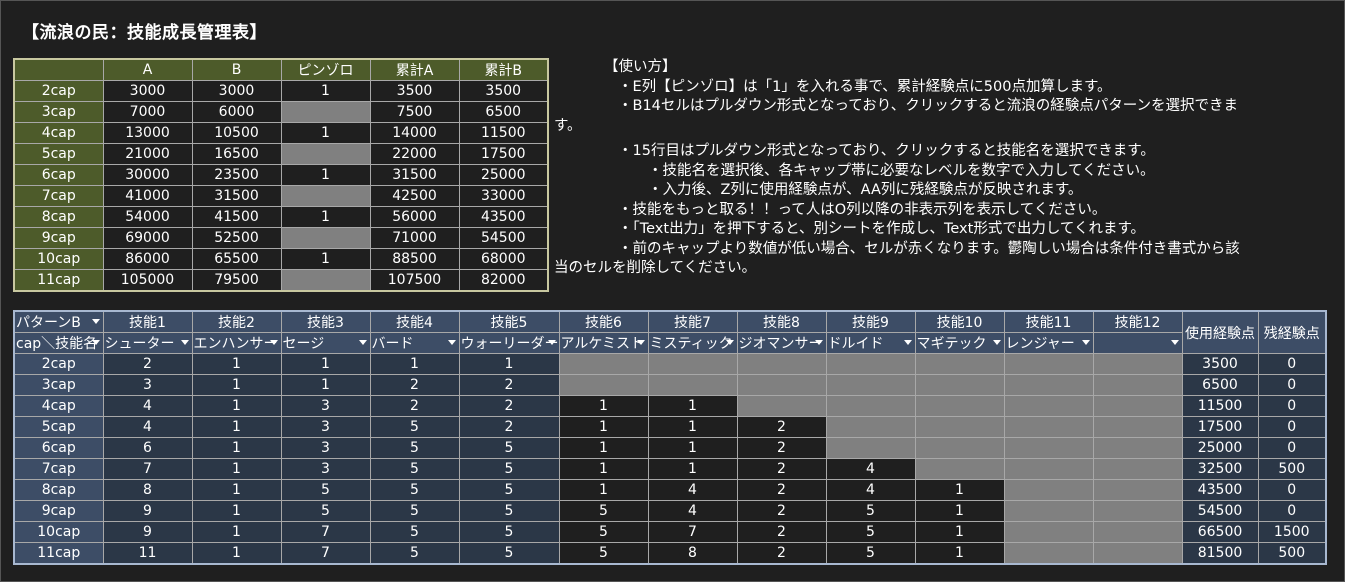 The width and height of the screenshot is (1345, 582). Describe the element at coordinates (603, 321) in the screenshot. I see `skill-header-6: 技能6` at that location.